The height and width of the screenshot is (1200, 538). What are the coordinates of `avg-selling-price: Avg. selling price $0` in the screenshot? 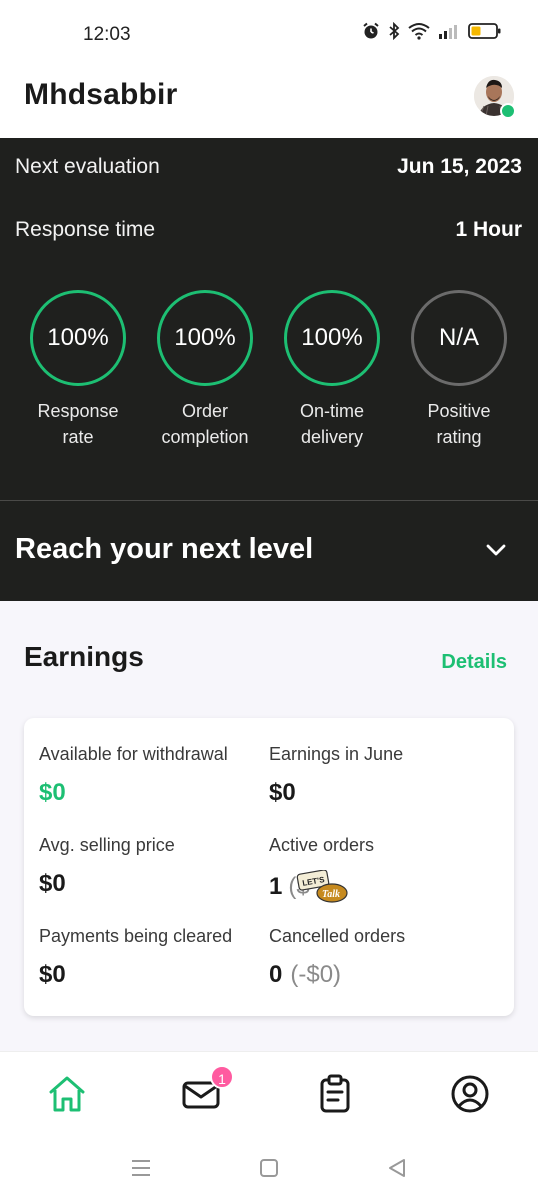 It's located at (107, 866).